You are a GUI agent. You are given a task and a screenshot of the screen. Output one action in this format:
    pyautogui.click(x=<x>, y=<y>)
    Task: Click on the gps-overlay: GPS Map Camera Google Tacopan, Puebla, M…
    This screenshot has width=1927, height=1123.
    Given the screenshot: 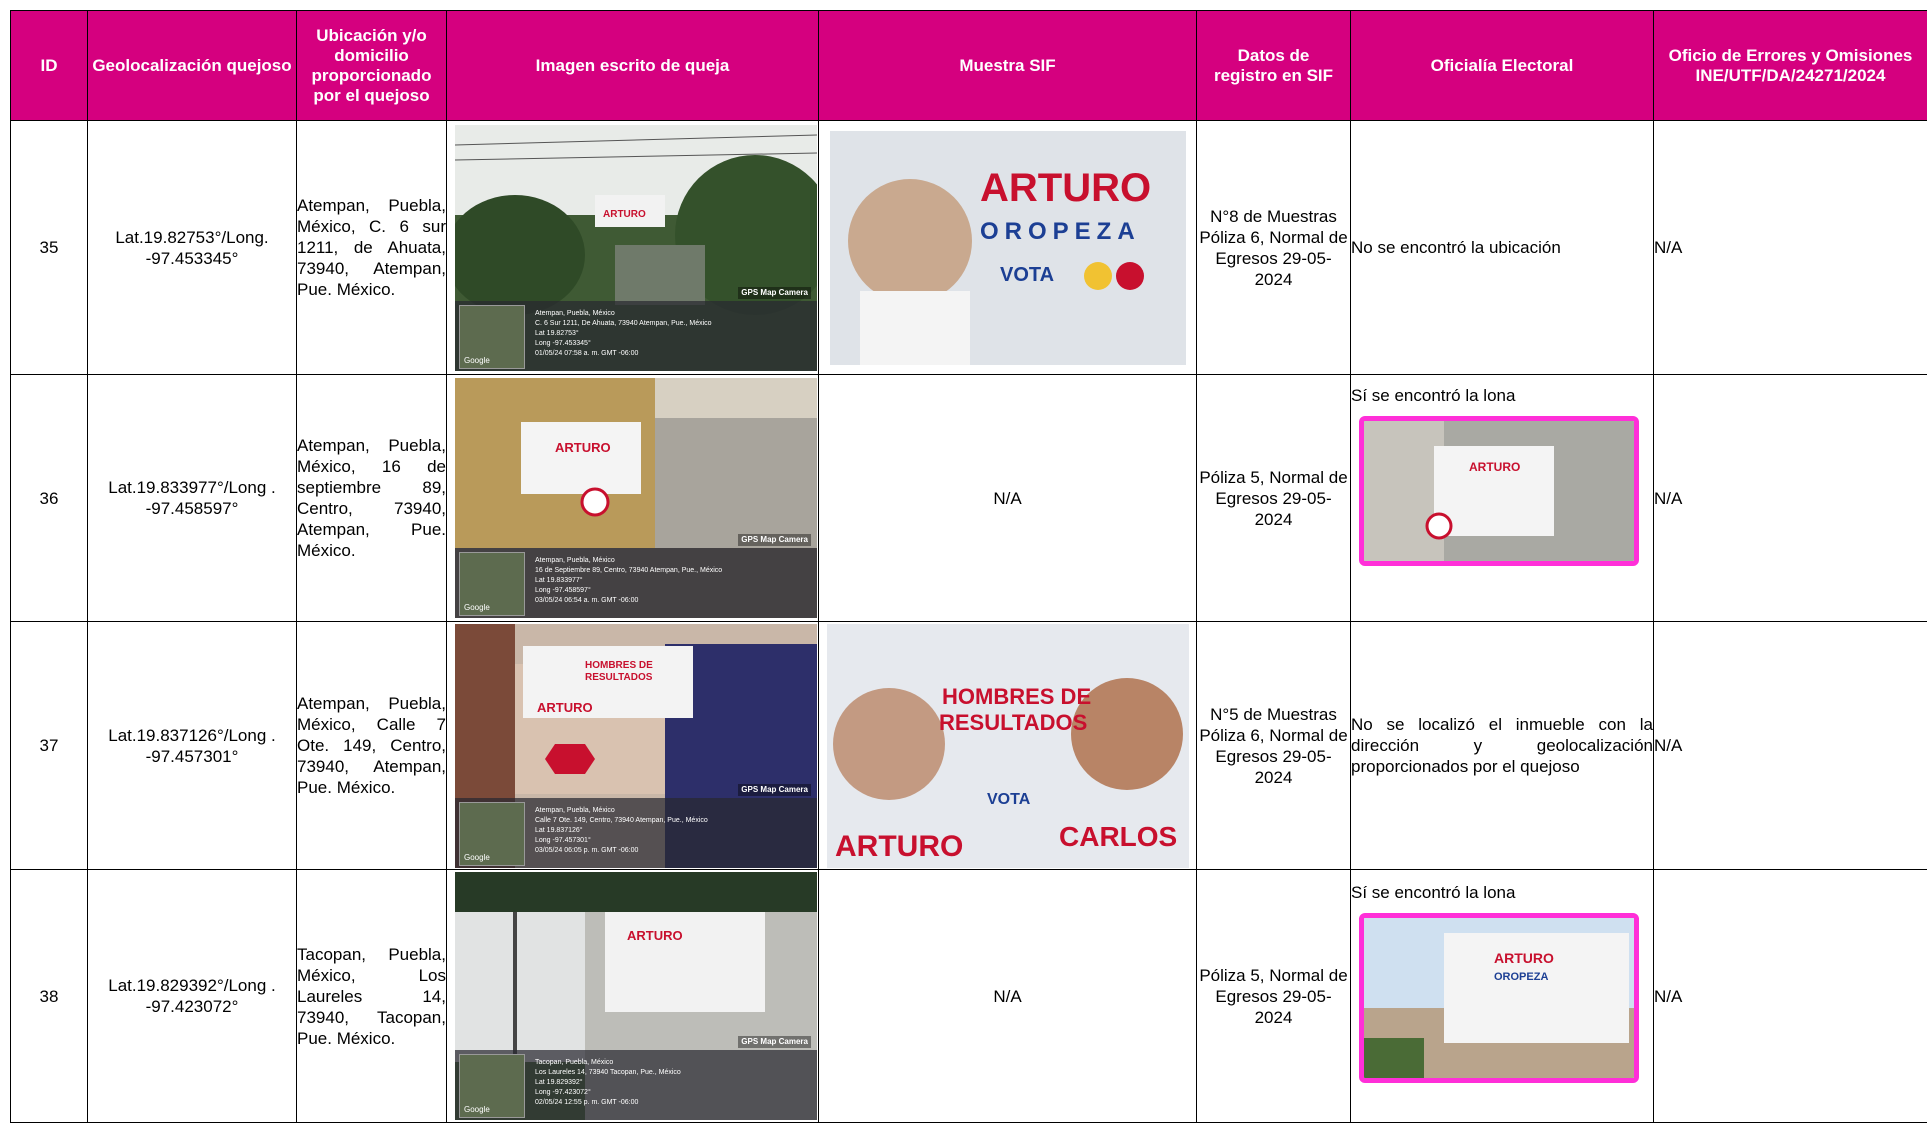 What is the action you would take?
    pyautogui.click(x=636, y=1085)
    